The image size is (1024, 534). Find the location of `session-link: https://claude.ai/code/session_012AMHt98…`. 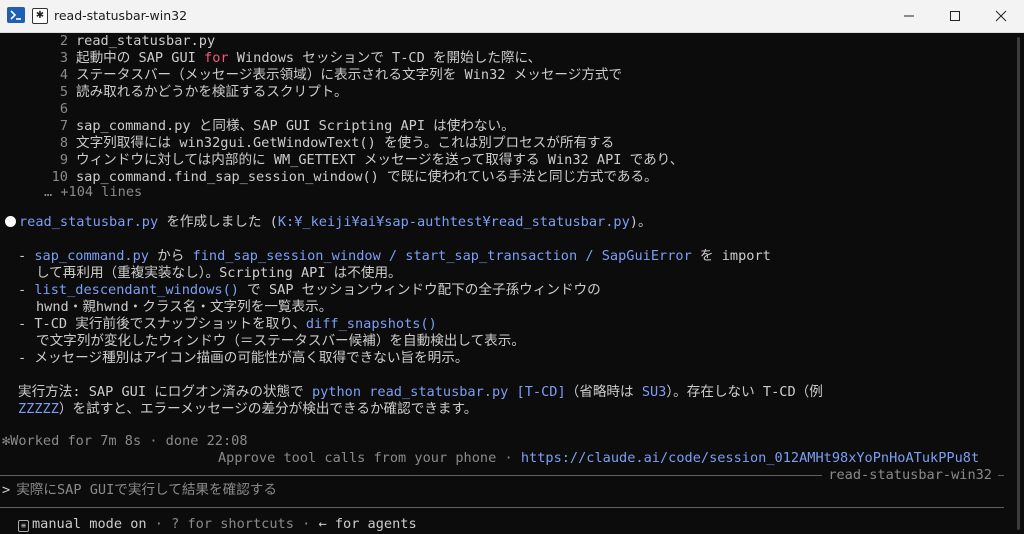

session-link: https://claude.ai/code/session_012AMHt98… is located at coordinates (750, 458).